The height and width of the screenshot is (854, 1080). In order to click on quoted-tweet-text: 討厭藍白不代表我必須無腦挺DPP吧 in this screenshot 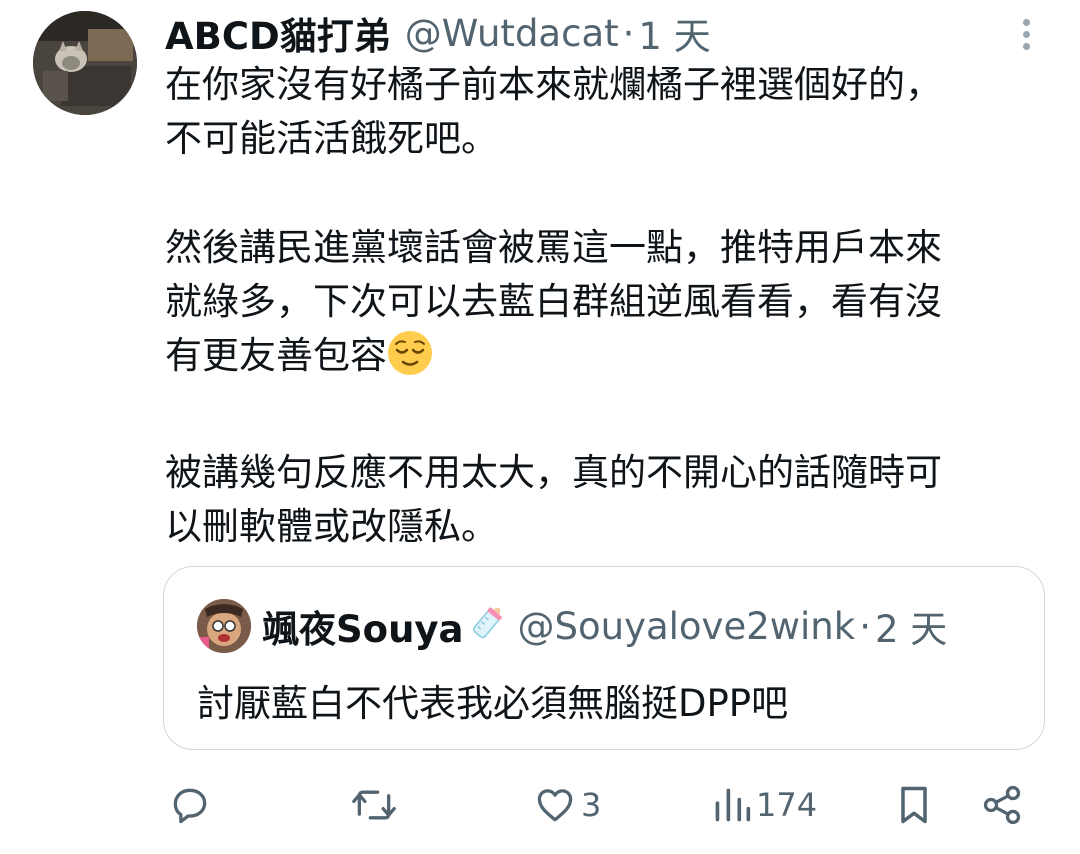, I will do `click(493, 703)`.